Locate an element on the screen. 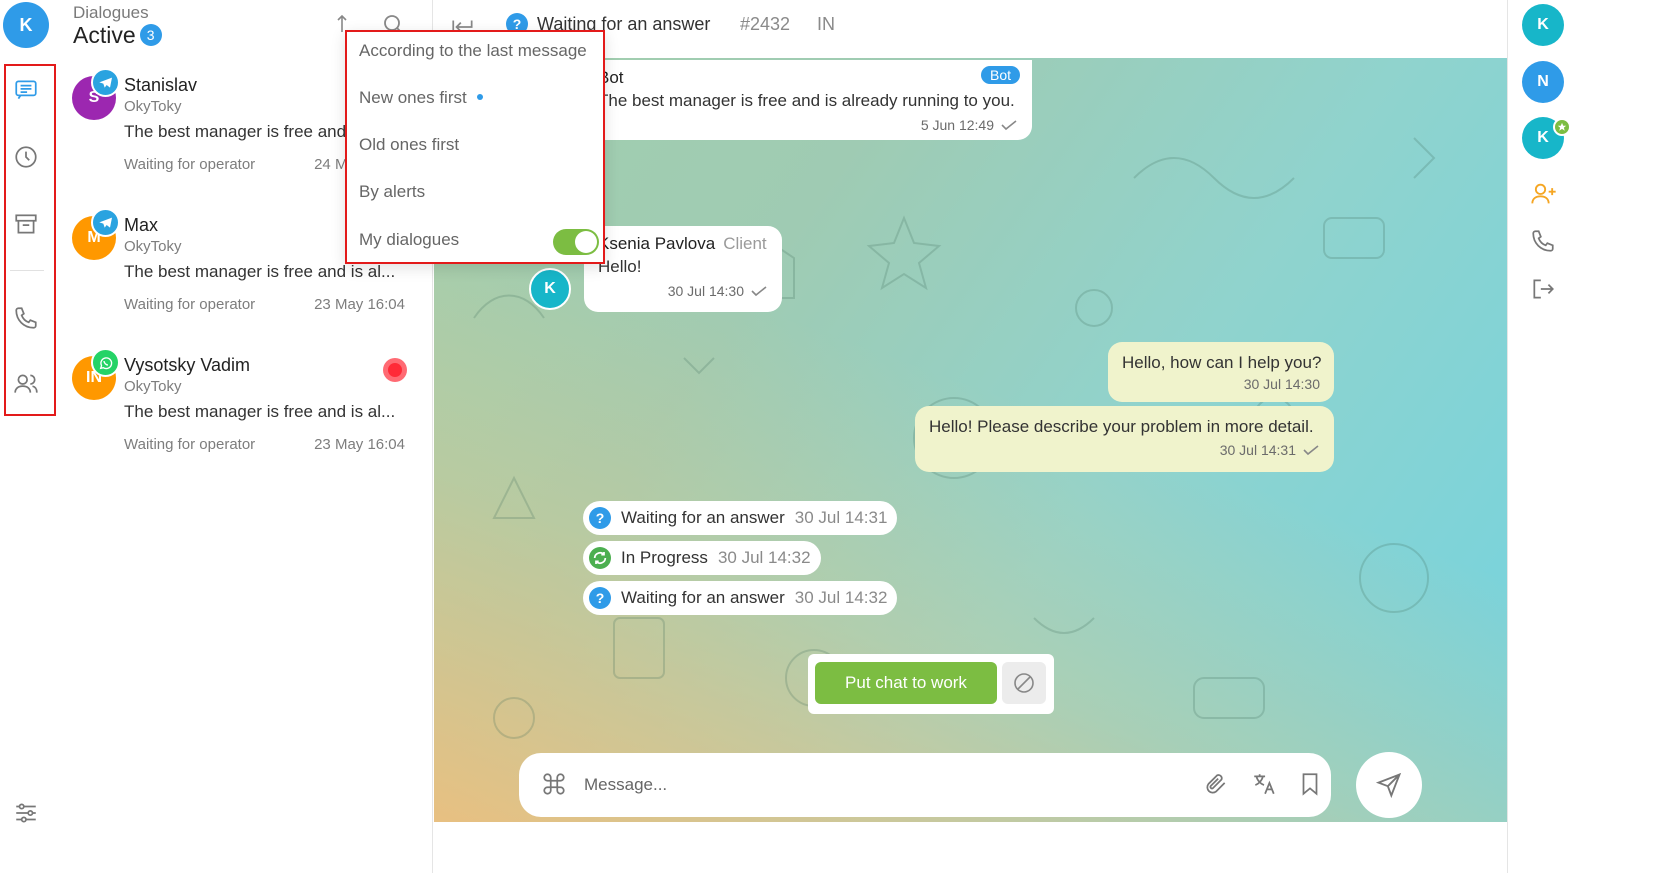  attach-icon is located at coordinates (1216, 784).